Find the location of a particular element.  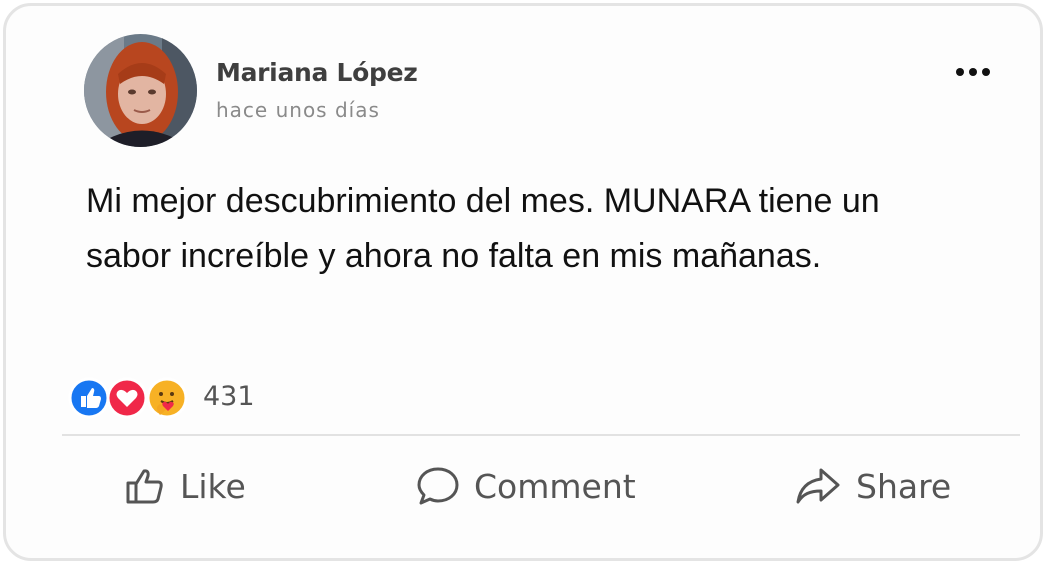

author-name: Mariana López is located at coordinates (317, 72).